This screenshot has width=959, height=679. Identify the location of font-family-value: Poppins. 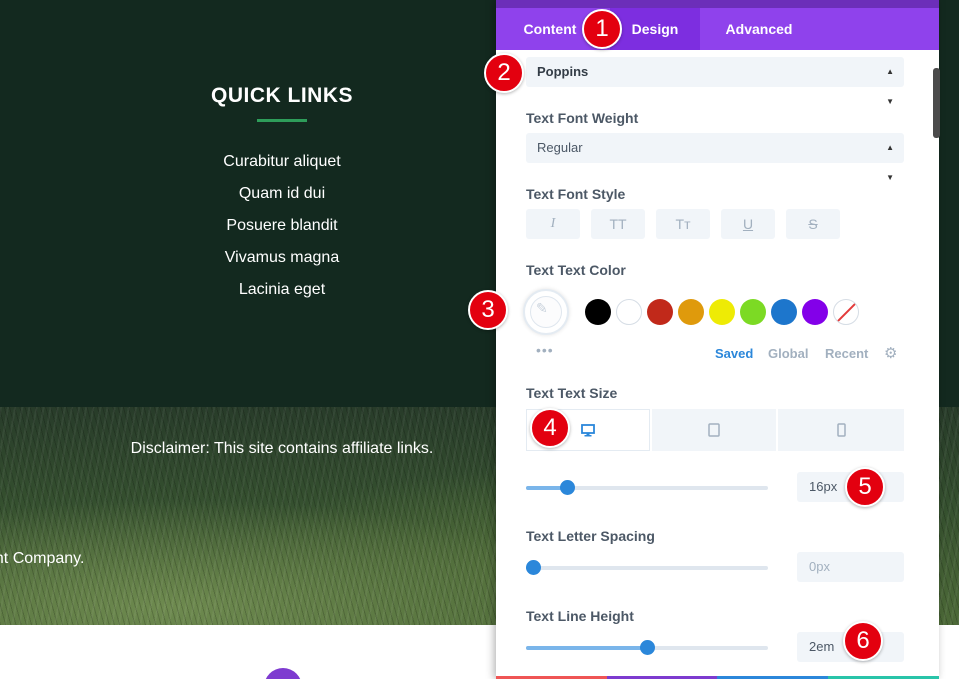
(563, 71).